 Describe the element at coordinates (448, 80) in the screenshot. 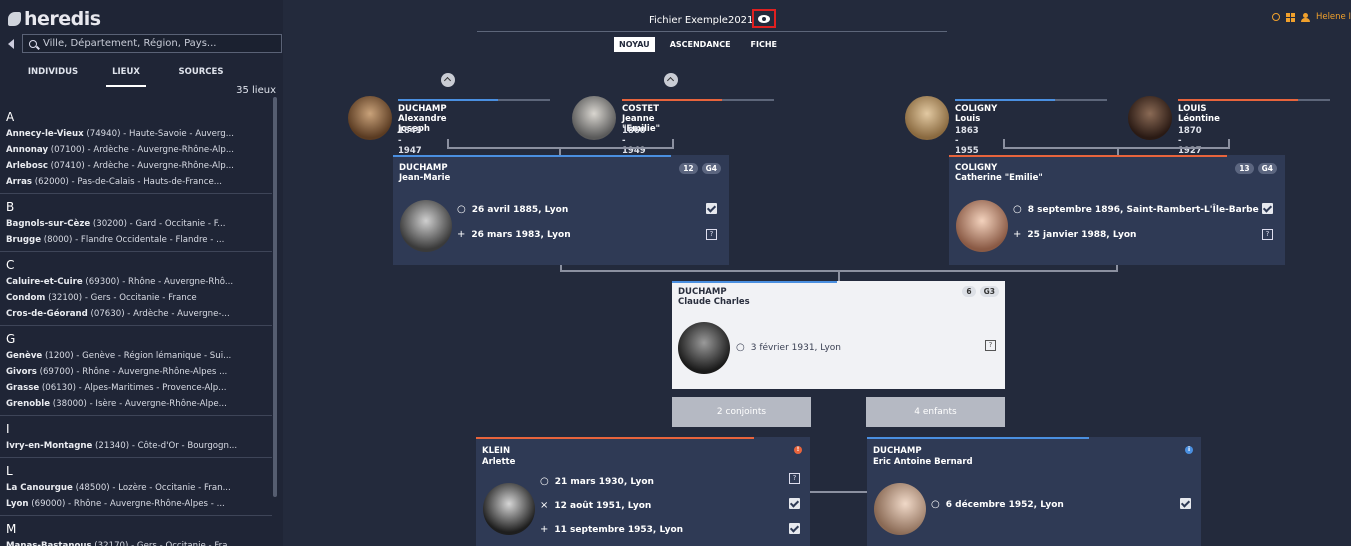

I see `expand-parents-father-button` at that location.